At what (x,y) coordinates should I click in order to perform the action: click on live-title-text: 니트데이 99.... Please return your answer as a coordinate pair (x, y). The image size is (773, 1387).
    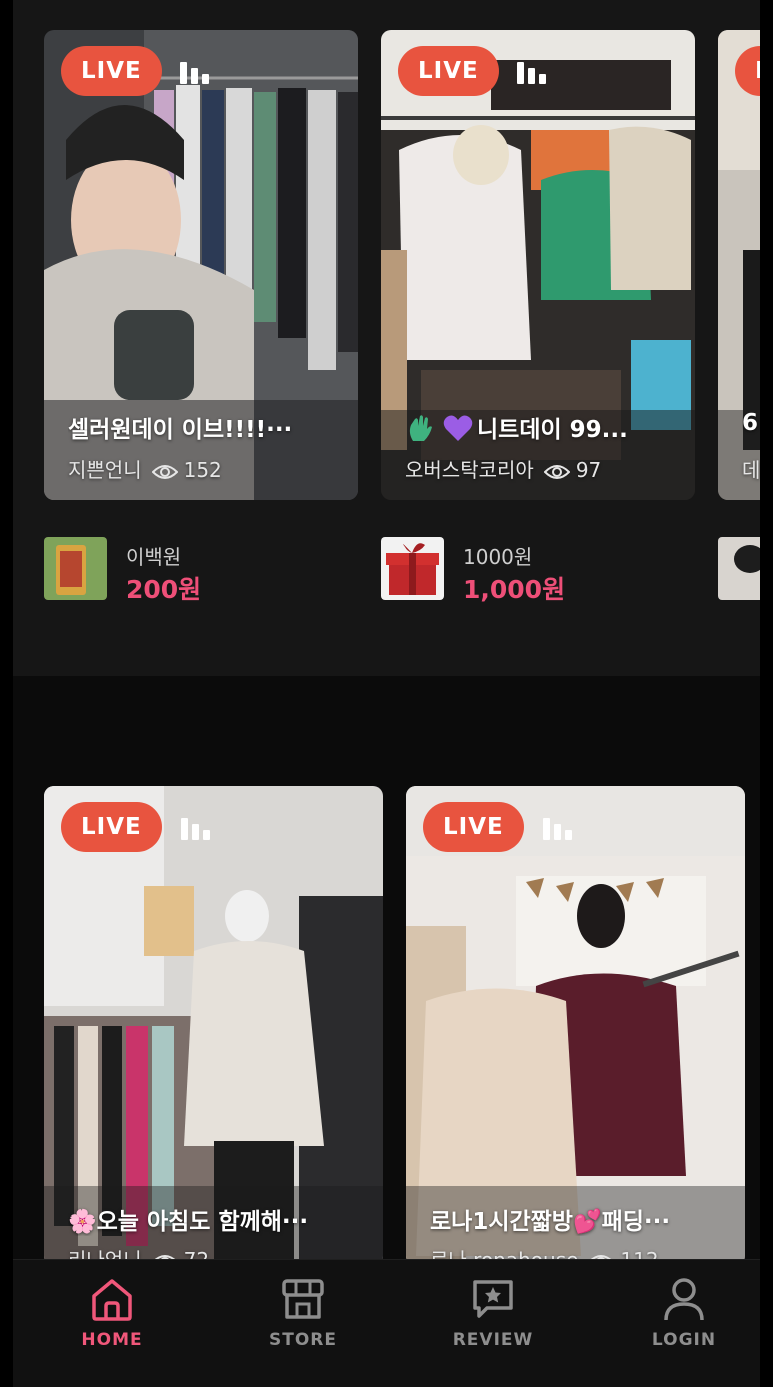
    Looking at the image, I should click on (552, 430).